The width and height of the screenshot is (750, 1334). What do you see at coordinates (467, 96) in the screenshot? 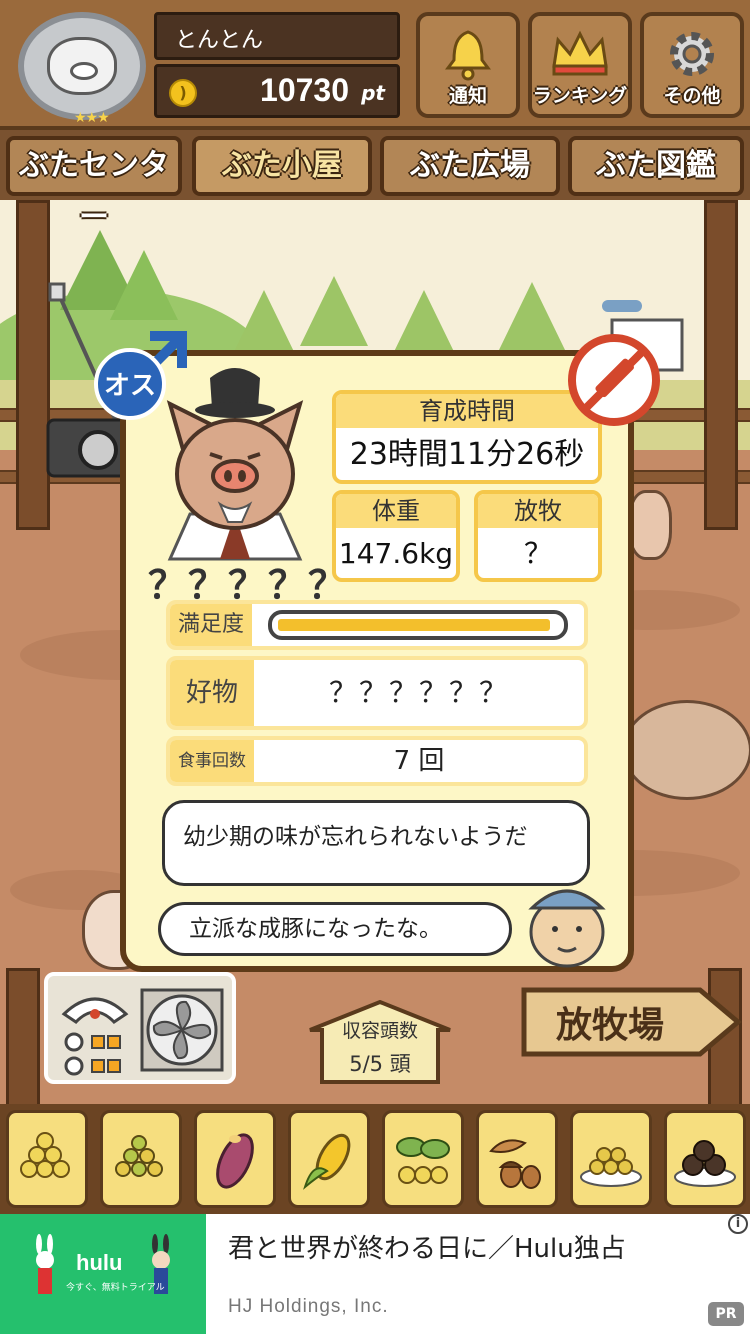
I see `notification-label: 通知` at bounding box center [467, 96].